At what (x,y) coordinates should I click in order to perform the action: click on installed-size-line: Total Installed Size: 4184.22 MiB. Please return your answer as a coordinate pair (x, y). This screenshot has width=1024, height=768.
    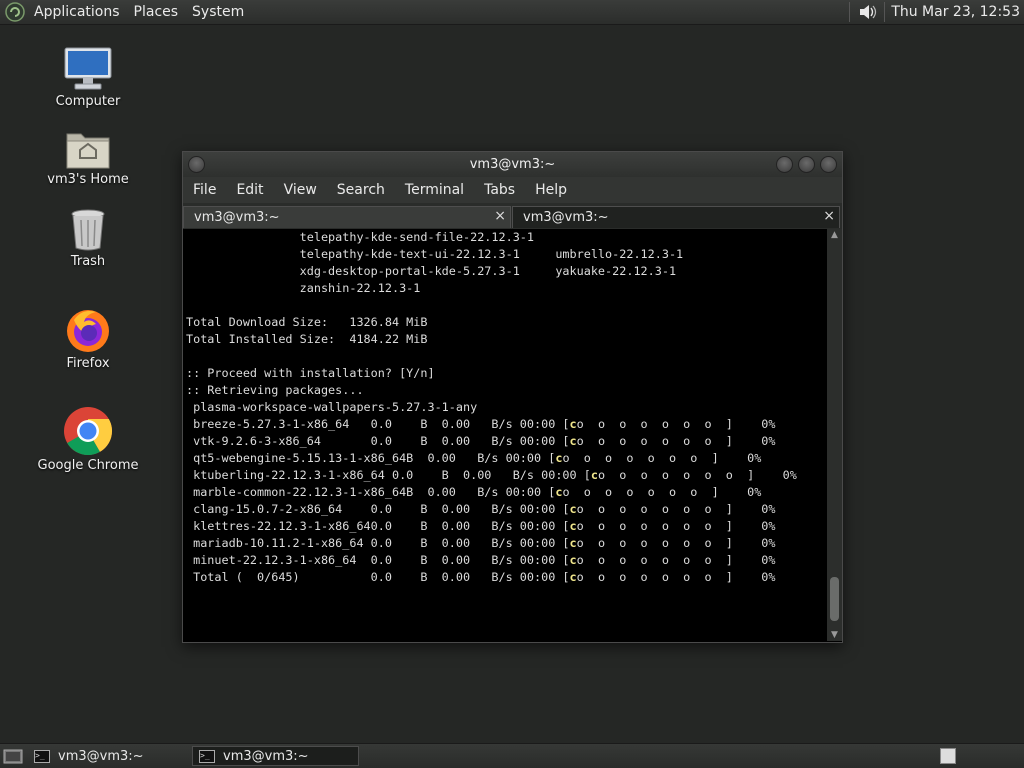
    Looking at the image, I should click on (307, 339).